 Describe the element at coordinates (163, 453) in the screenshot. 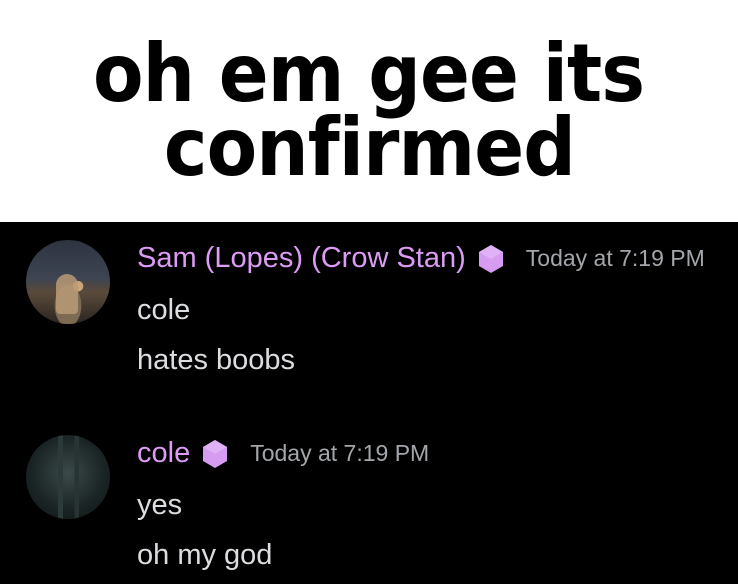

I see `username: cole` at that location.